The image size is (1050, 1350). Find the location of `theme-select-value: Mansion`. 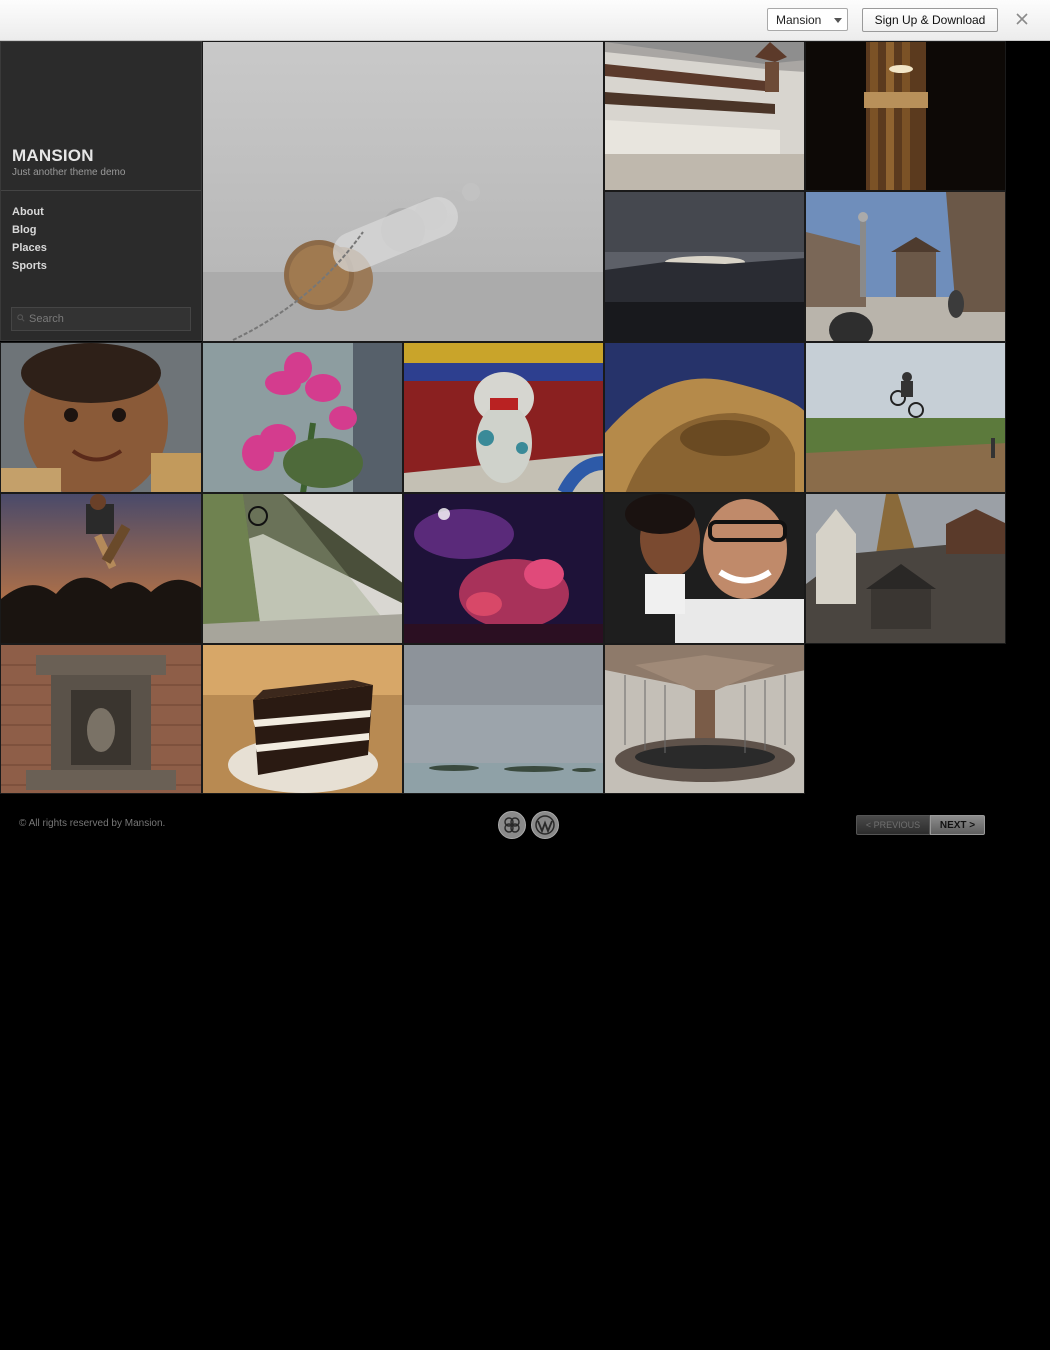

theme-select-value: Mansion is located at coordinates (799, 19).